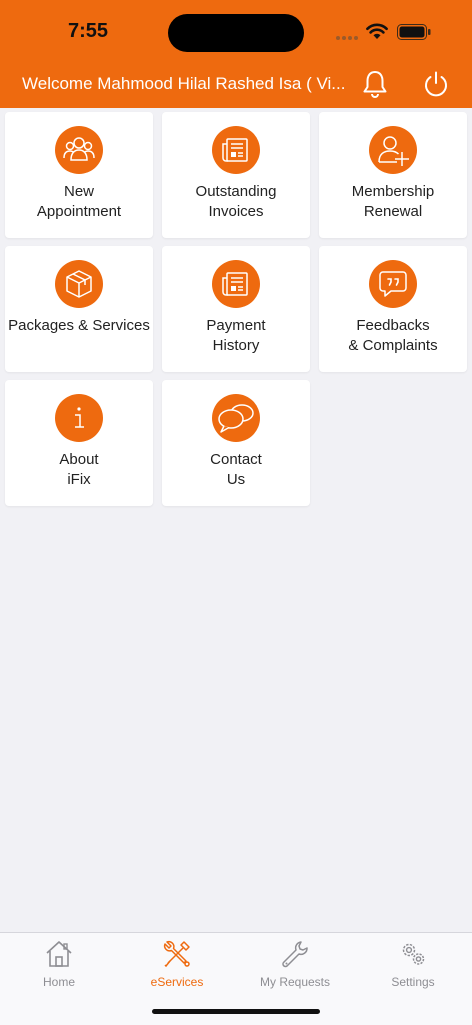 The image size is (472, 1025). I want to click on tab-eservices: eServices, so click(177, 965).